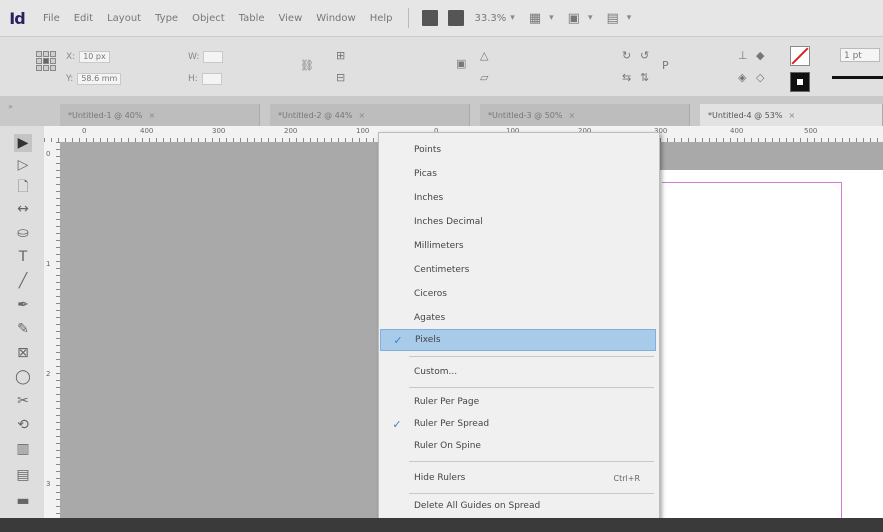 This screenshot has height=532, width=883. Describe the element at coordinates (335, 18) in the screenshot. I see `menu-window: Window` at that location.